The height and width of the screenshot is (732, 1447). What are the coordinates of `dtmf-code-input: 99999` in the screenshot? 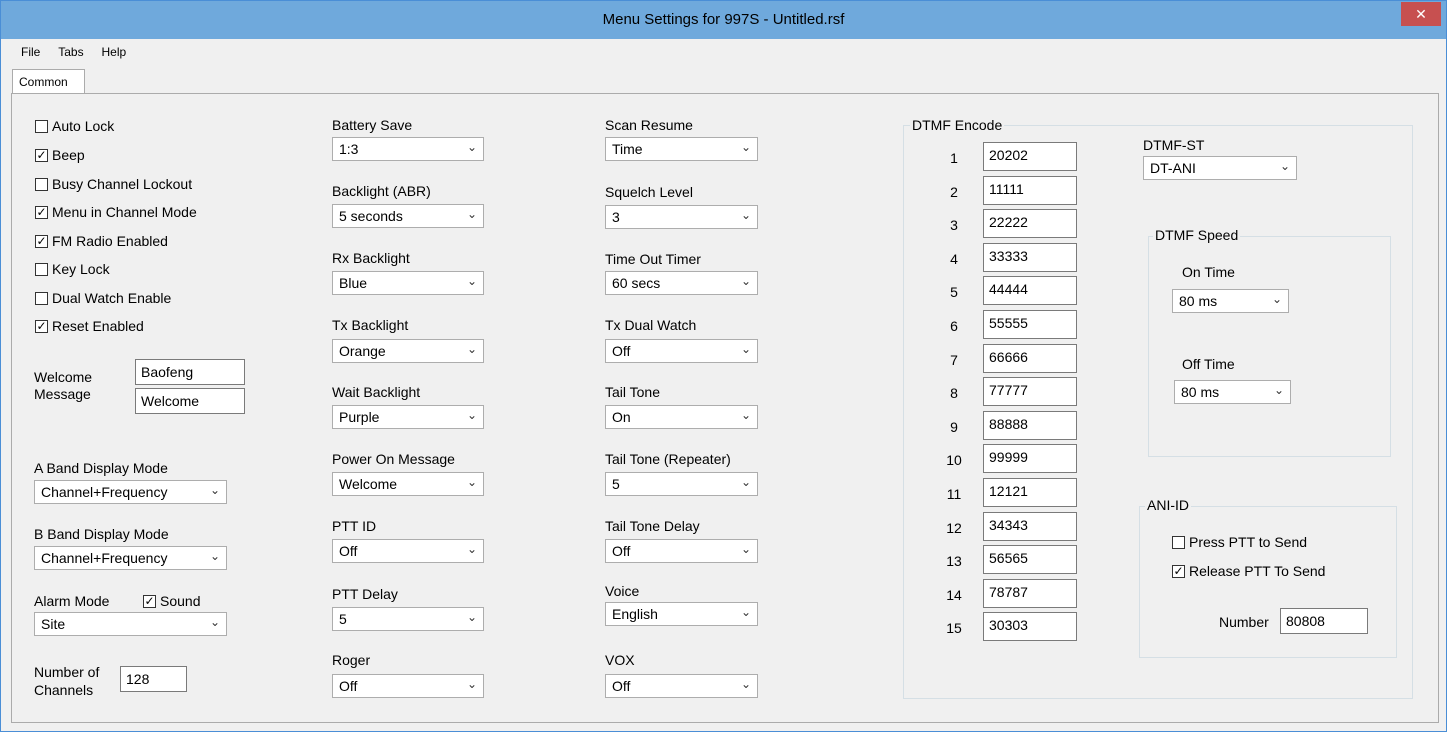 It's located at (1030, 458).